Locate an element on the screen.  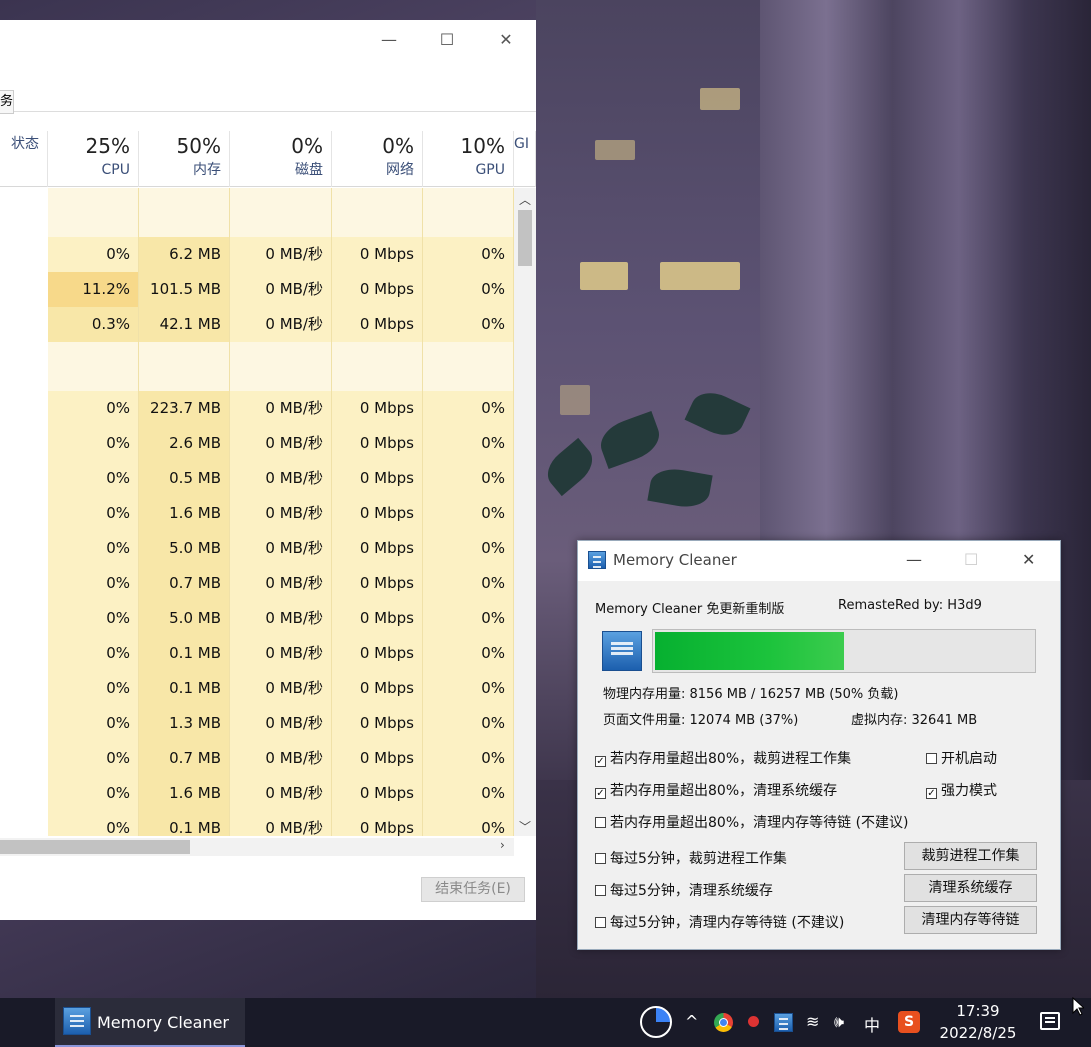
column-header: 50% 内存 is located at coordinates (184, 159).